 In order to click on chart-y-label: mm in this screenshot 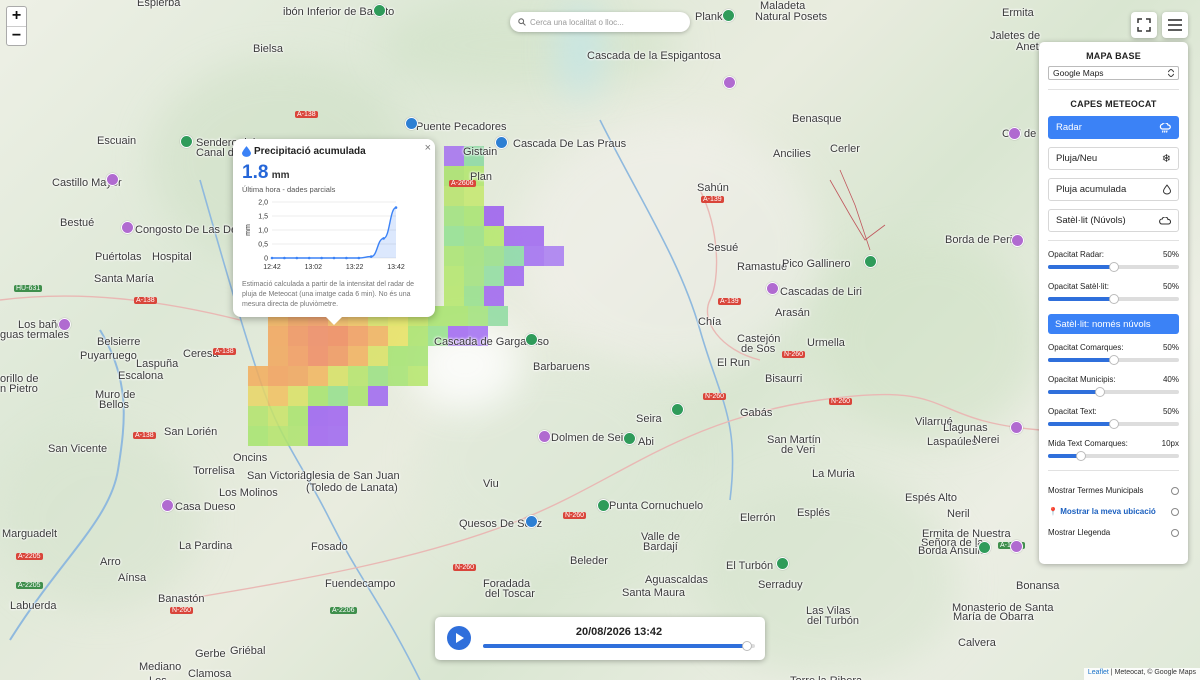, I will do `click(248, 230)`.